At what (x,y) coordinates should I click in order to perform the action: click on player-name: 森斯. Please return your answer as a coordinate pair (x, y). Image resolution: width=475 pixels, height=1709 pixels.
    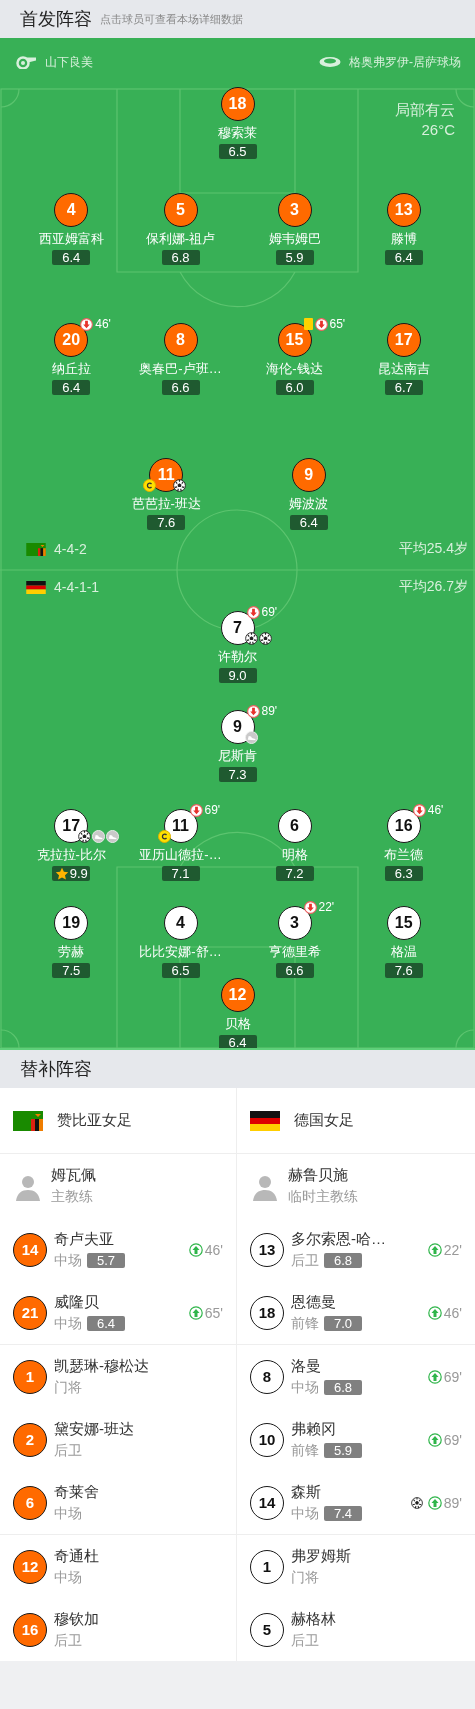
    Looking at the image, I should click on (306, 1492).